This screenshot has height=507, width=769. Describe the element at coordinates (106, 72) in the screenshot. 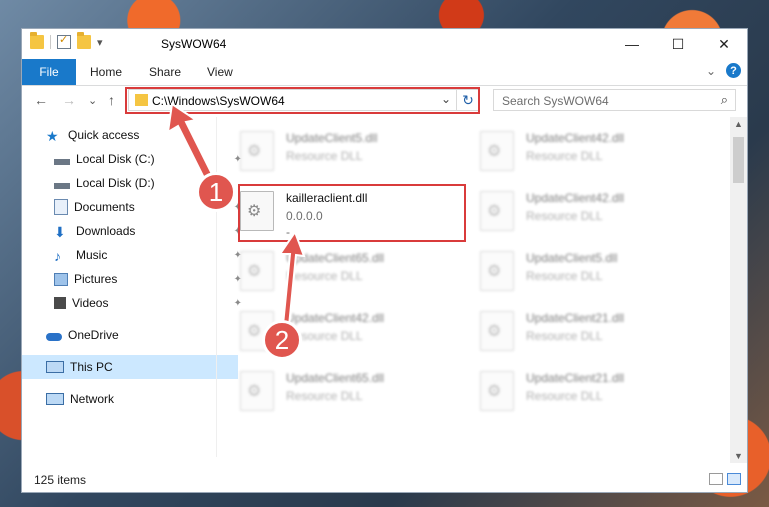

I see `tab-home: Home` at that location.